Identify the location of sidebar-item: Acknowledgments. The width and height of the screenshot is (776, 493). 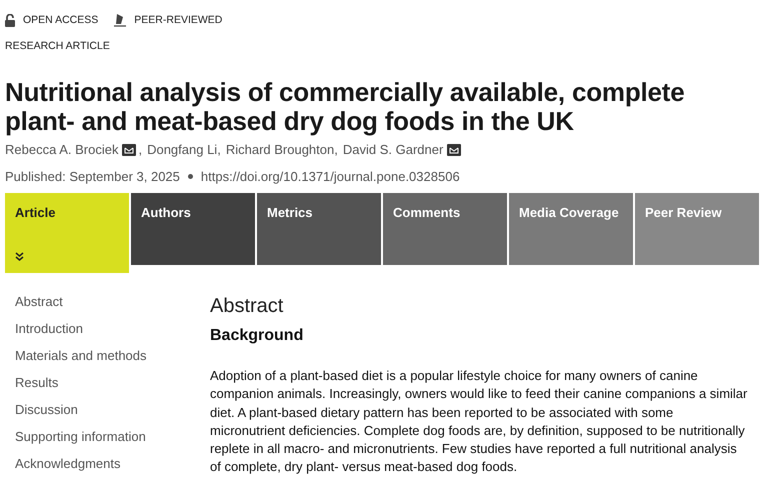
(112, 463).